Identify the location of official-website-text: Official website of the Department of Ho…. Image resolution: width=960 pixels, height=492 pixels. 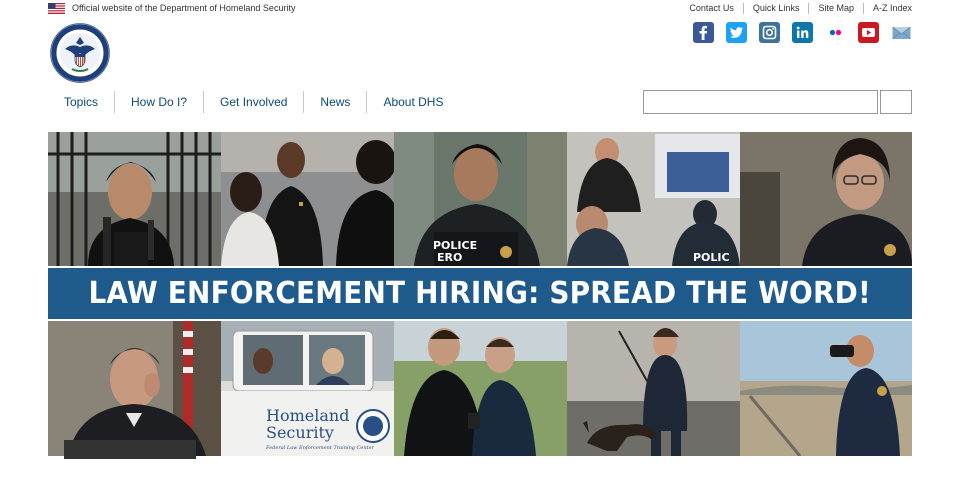
(184, 8).